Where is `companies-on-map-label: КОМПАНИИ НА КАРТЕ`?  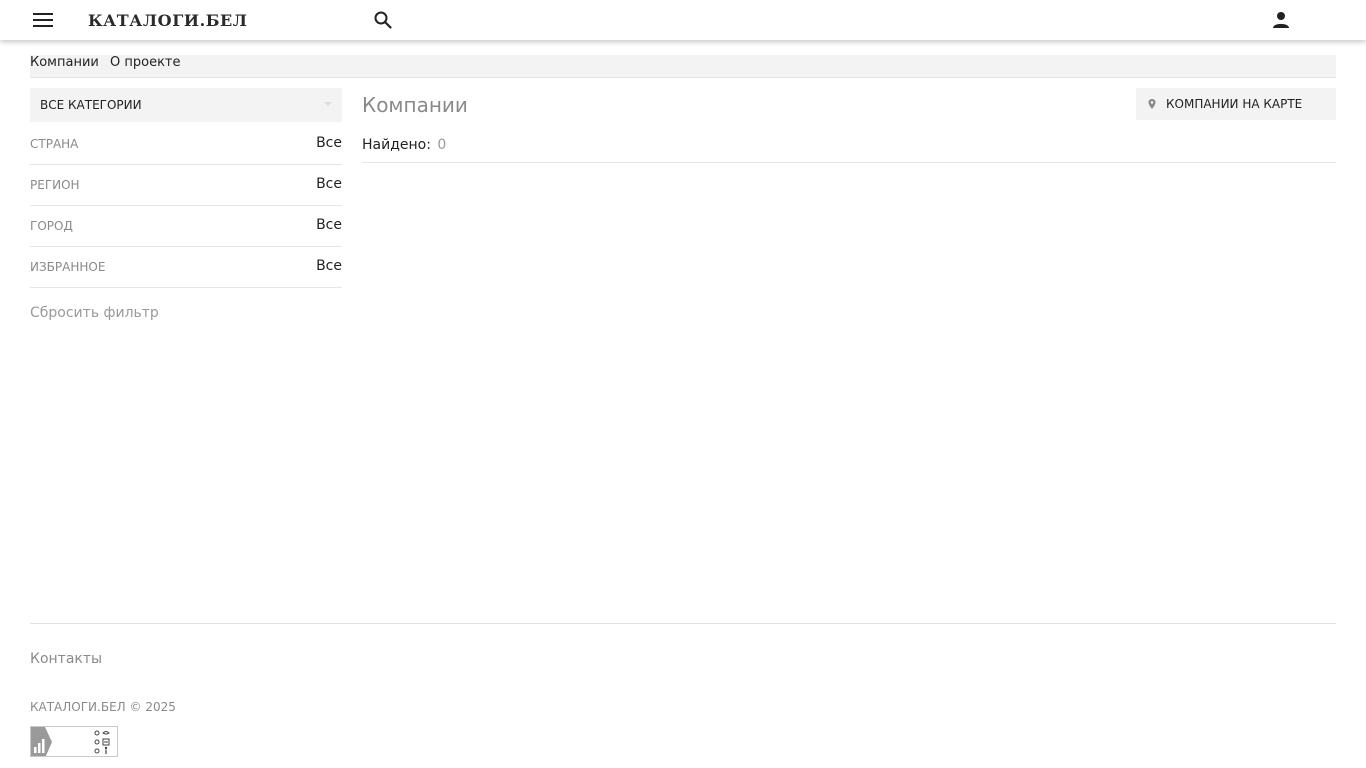 companies-on-map-label: КОМПАНИИ НА КАРТЕ is located at coordinates (1234, 104).